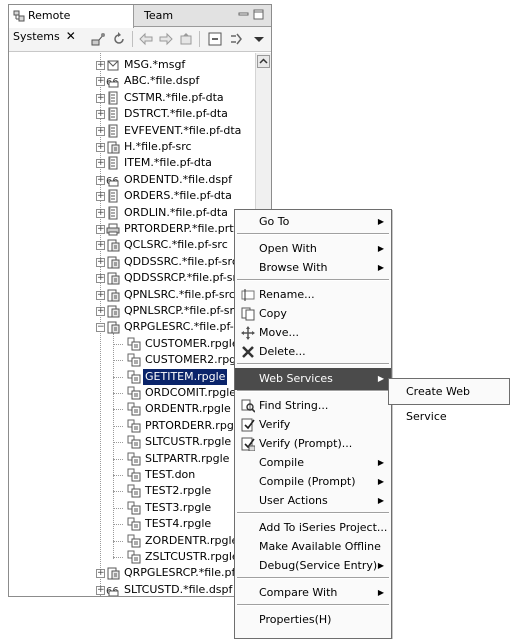 The height and width of the screenshot is (639, 515). I want to click on tree-item-label: QPNLSRC.*file.pf-src, so click(179, 294).